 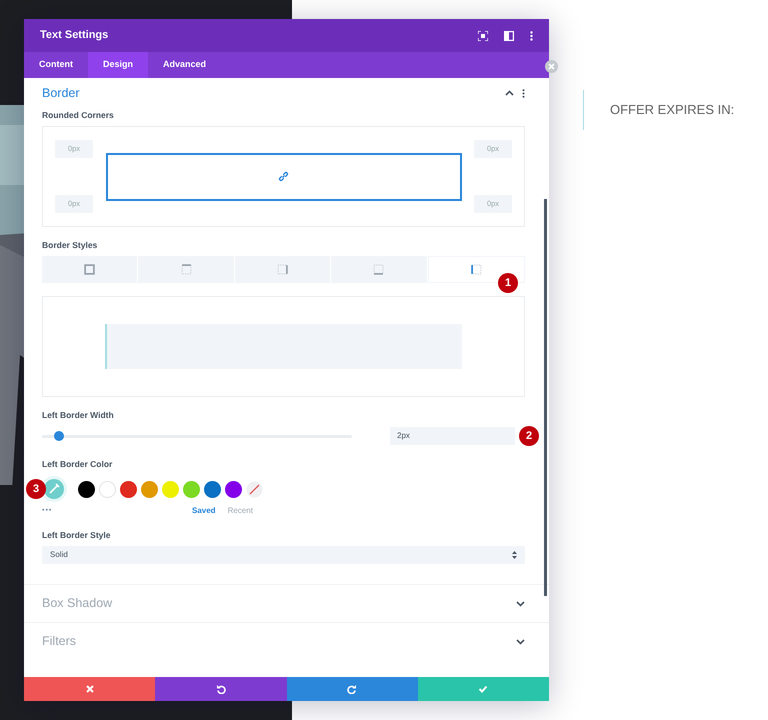 What do you see at coordinates (529, 436) in the screenshot?
I see `step-marker: 2` at bounding box center [529, 436].